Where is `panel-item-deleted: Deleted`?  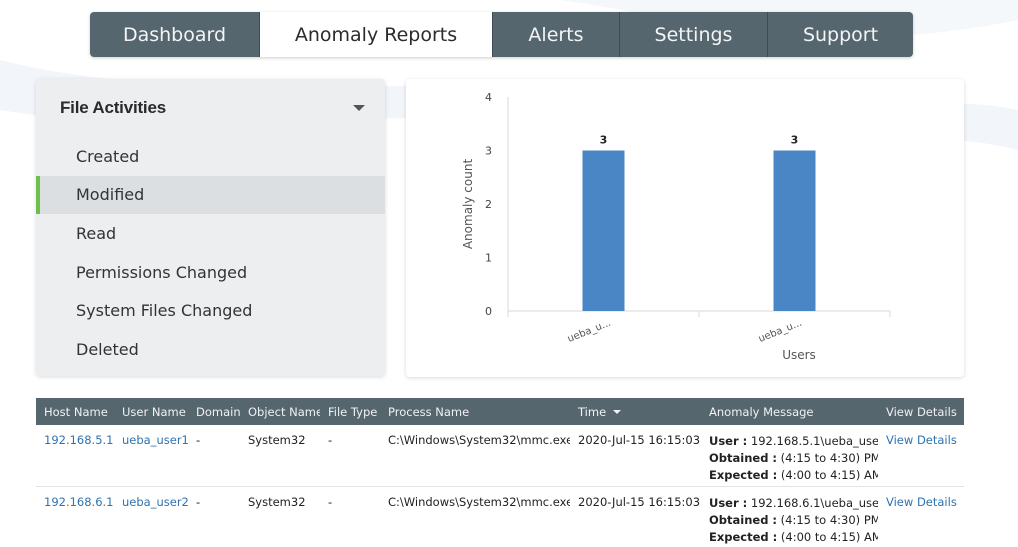 panel-item-deleted: Deleted is located at coordinates (210, 349).